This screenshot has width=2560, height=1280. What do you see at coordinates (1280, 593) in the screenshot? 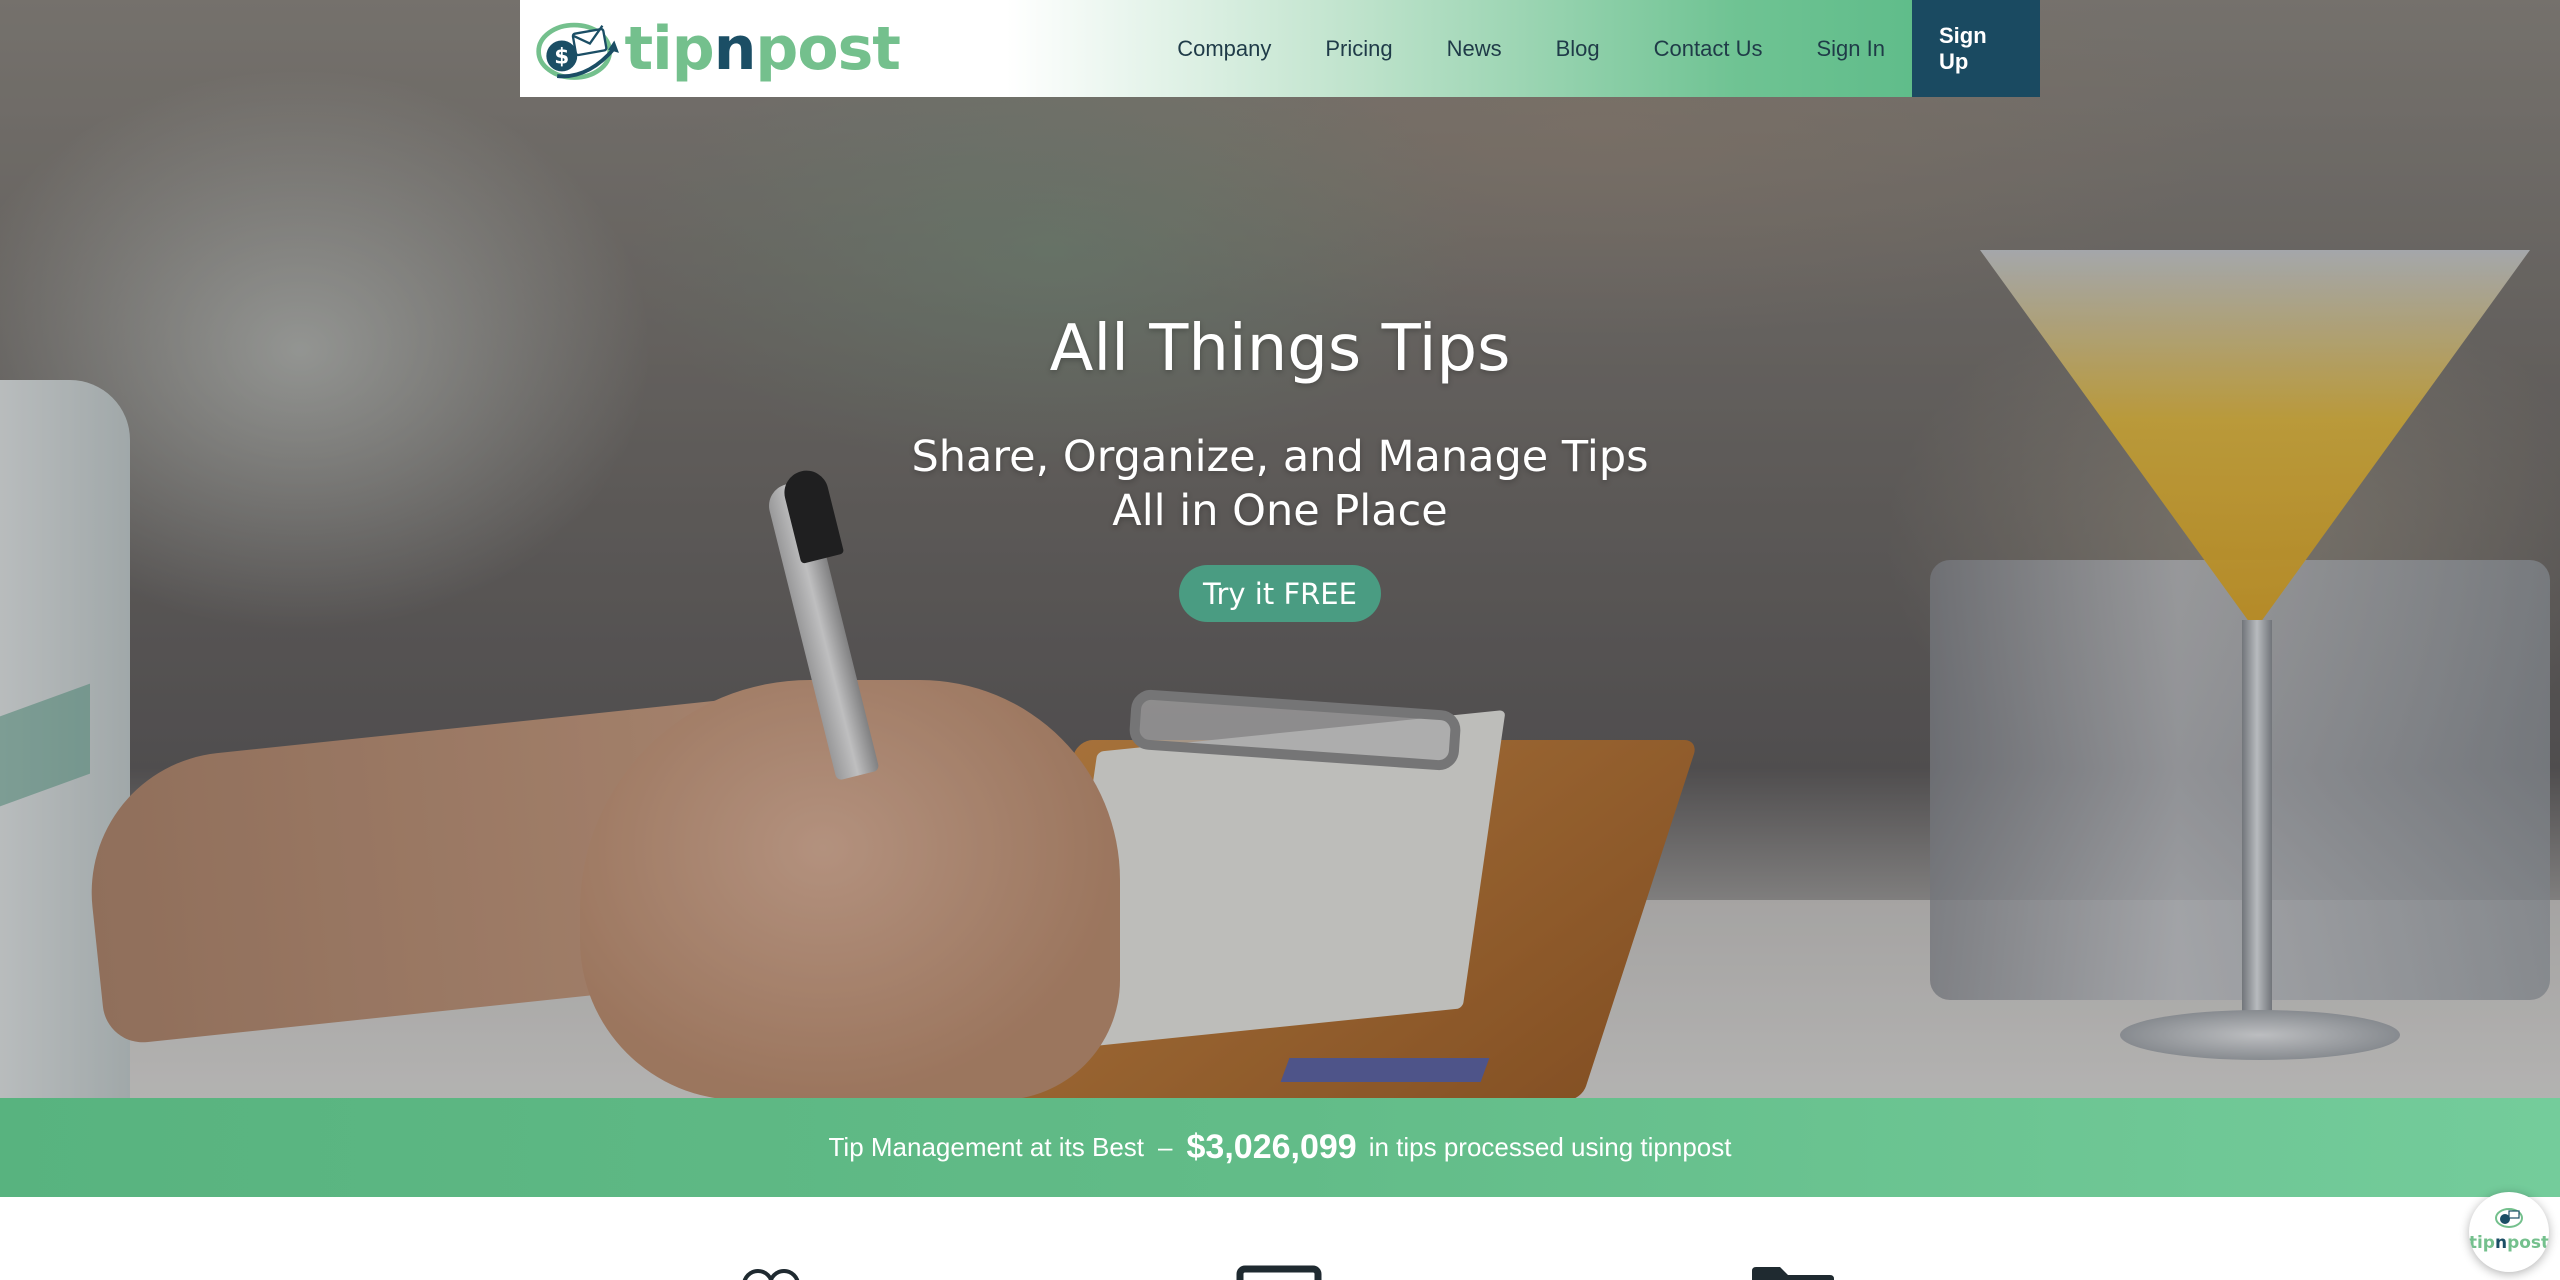
I see `try-free-button: Try it FREE` at bounding box center [1280, 593].